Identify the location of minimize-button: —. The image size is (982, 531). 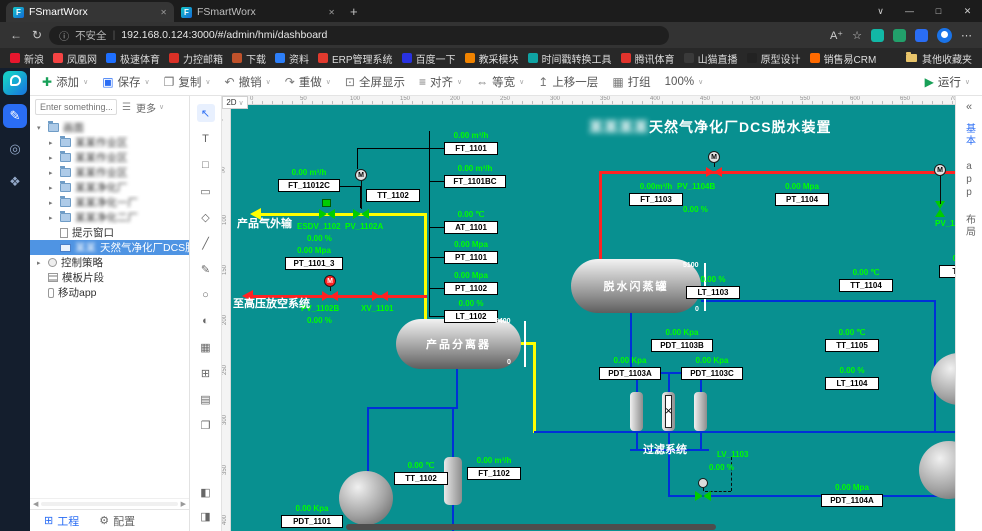
(909, 11).